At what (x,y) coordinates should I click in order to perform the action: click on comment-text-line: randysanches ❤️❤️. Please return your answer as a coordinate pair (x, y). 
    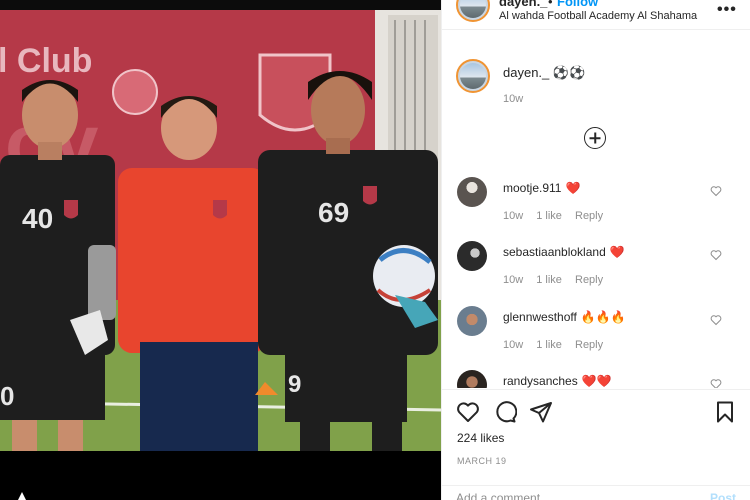
    Looking at the image, I should click on (557, 381).